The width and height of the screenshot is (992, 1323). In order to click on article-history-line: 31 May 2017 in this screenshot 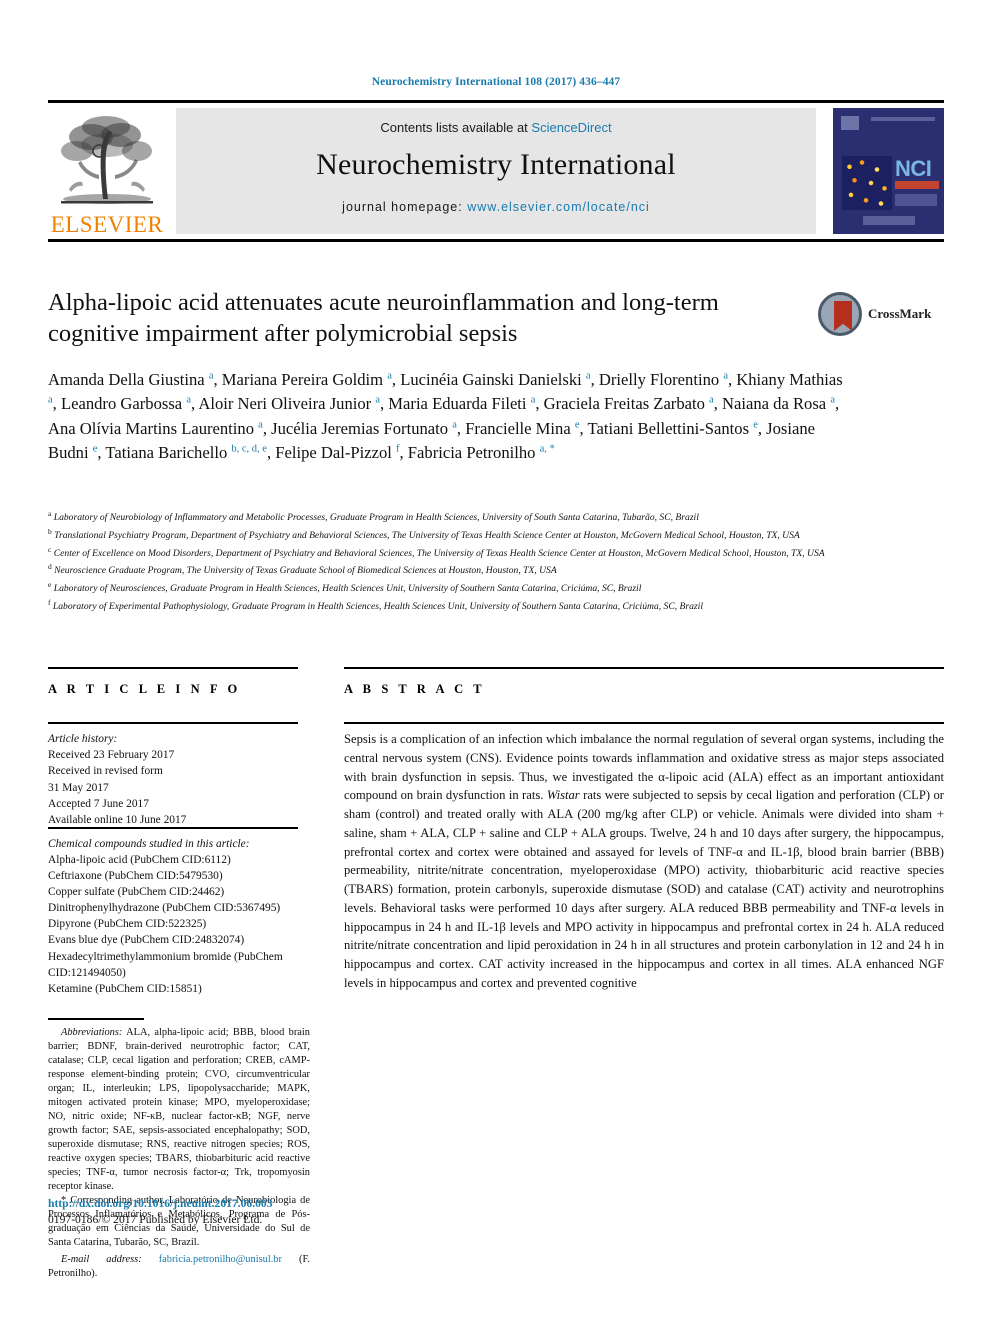, I will do `click(78, 787)`.